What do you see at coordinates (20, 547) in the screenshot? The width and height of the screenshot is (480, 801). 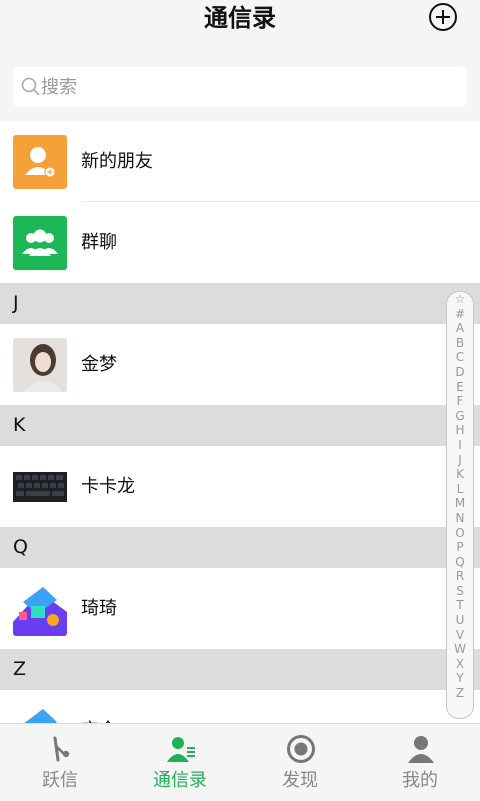 I see `section-letter: Q` at bounding box center [20, 547].